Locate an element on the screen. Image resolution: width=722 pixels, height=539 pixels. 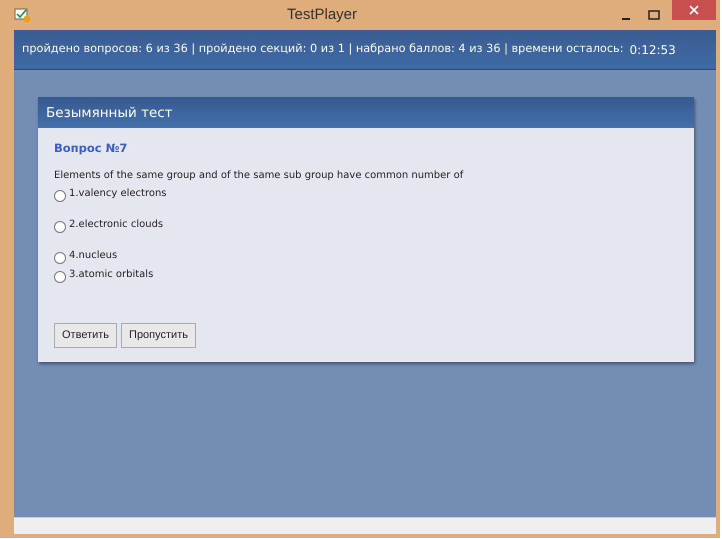
answer-button: Ответить is located at coordinates (86, 335).